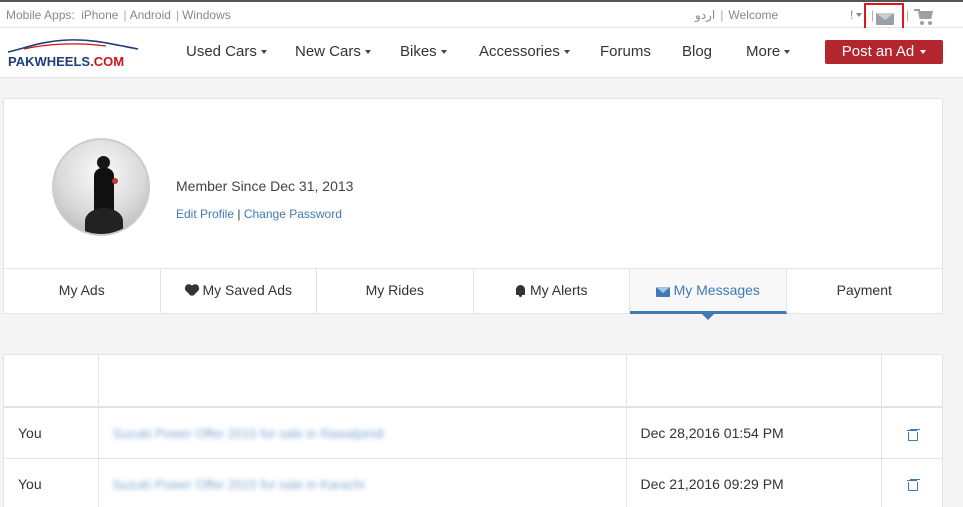 The image size is (963, 507). I want to click on bell-icon, so click(520, 291).